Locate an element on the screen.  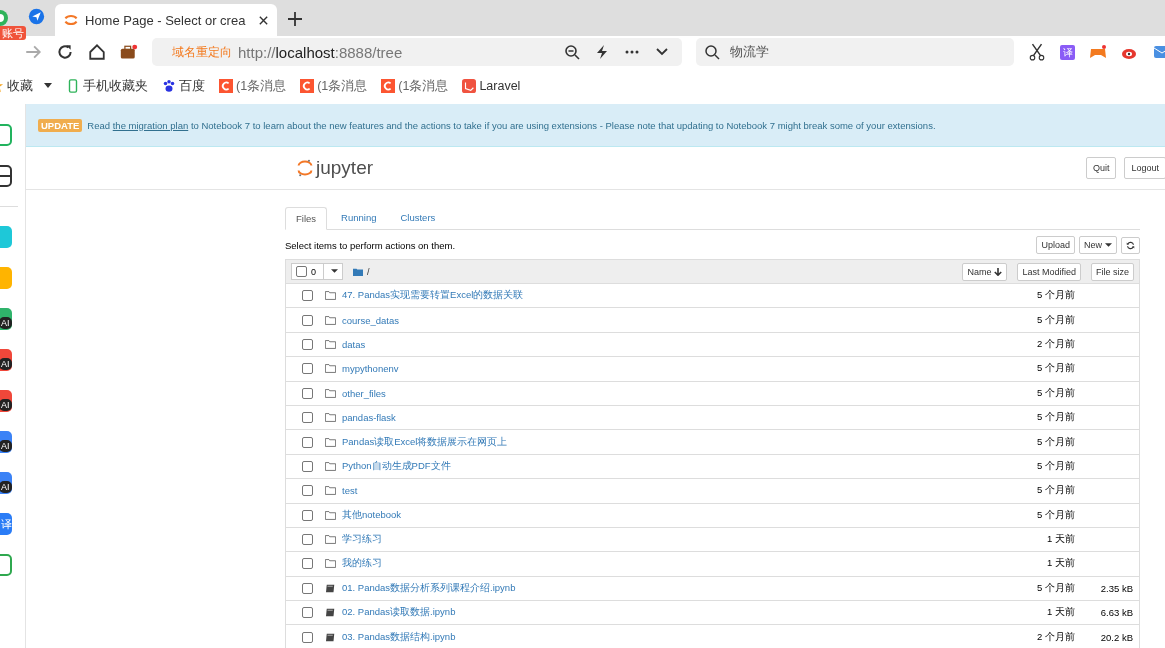
bookmark-link: 手机收藏夹 is located at coordinates (107, 86).